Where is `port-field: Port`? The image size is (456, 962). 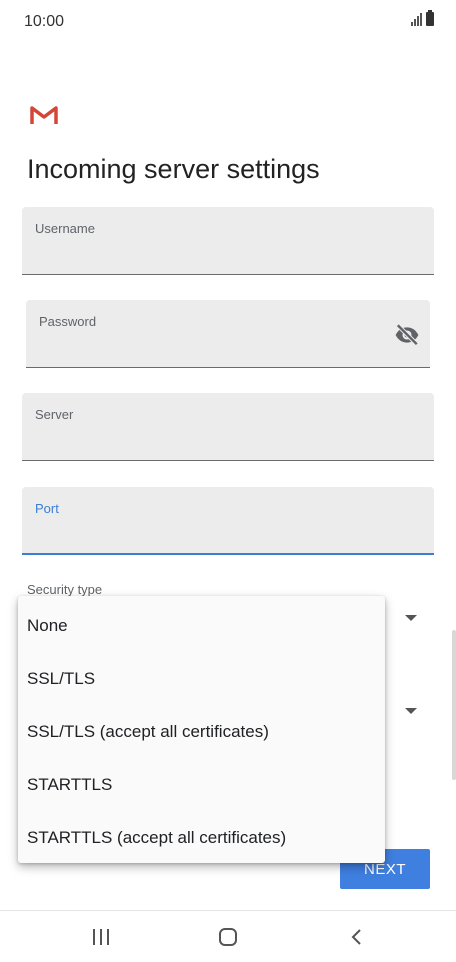
port-field: Port is located at coordinates (228, 521).